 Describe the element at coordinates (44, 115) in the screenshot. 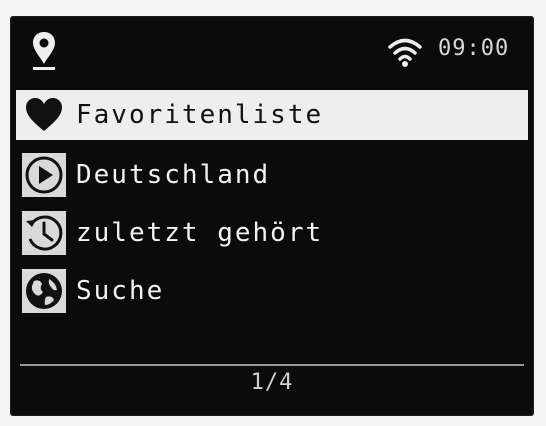

I see `heart-icon` at that location.